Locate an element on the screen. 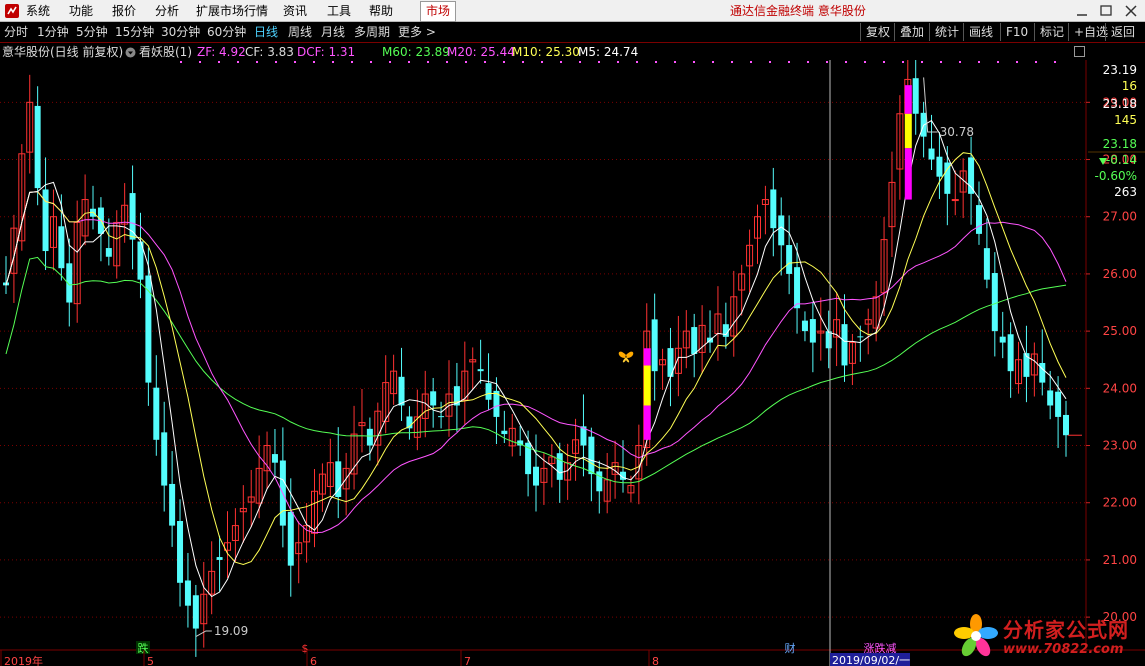  adjust-button: 复权 is located at coordinates (877, 32).